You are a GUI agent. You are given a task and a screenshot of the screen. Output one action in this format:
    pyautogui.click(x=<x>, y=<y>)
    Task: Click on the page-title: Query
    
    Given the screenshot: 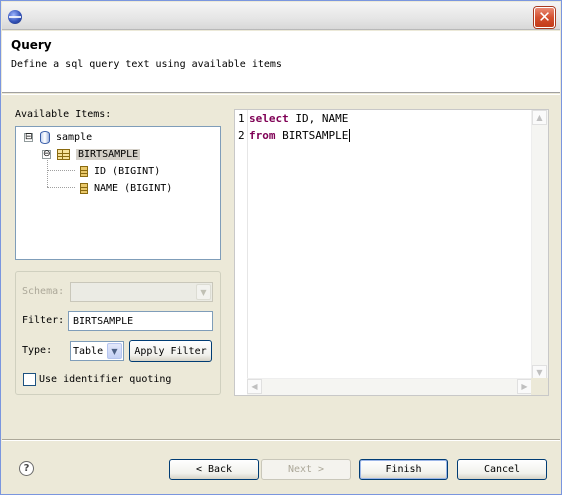 What is the action you would take?
    pyautogui.click(x=31, y=45)
    